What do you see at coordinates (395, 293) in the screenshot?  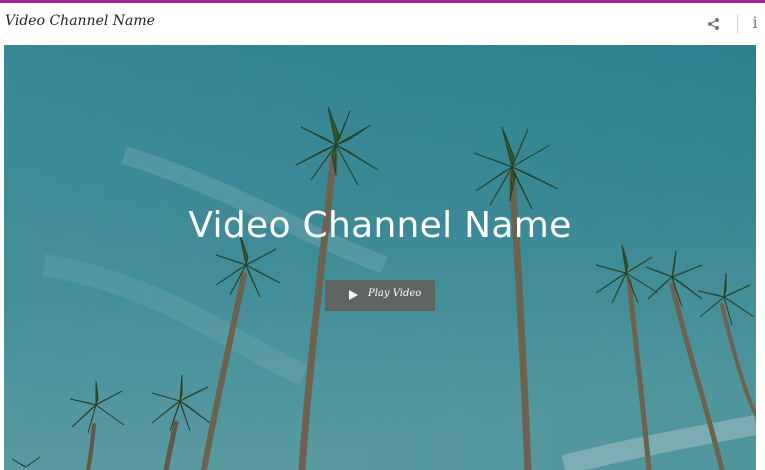 I see `play-video-label: Play Video` at bounding box center [395, 293].